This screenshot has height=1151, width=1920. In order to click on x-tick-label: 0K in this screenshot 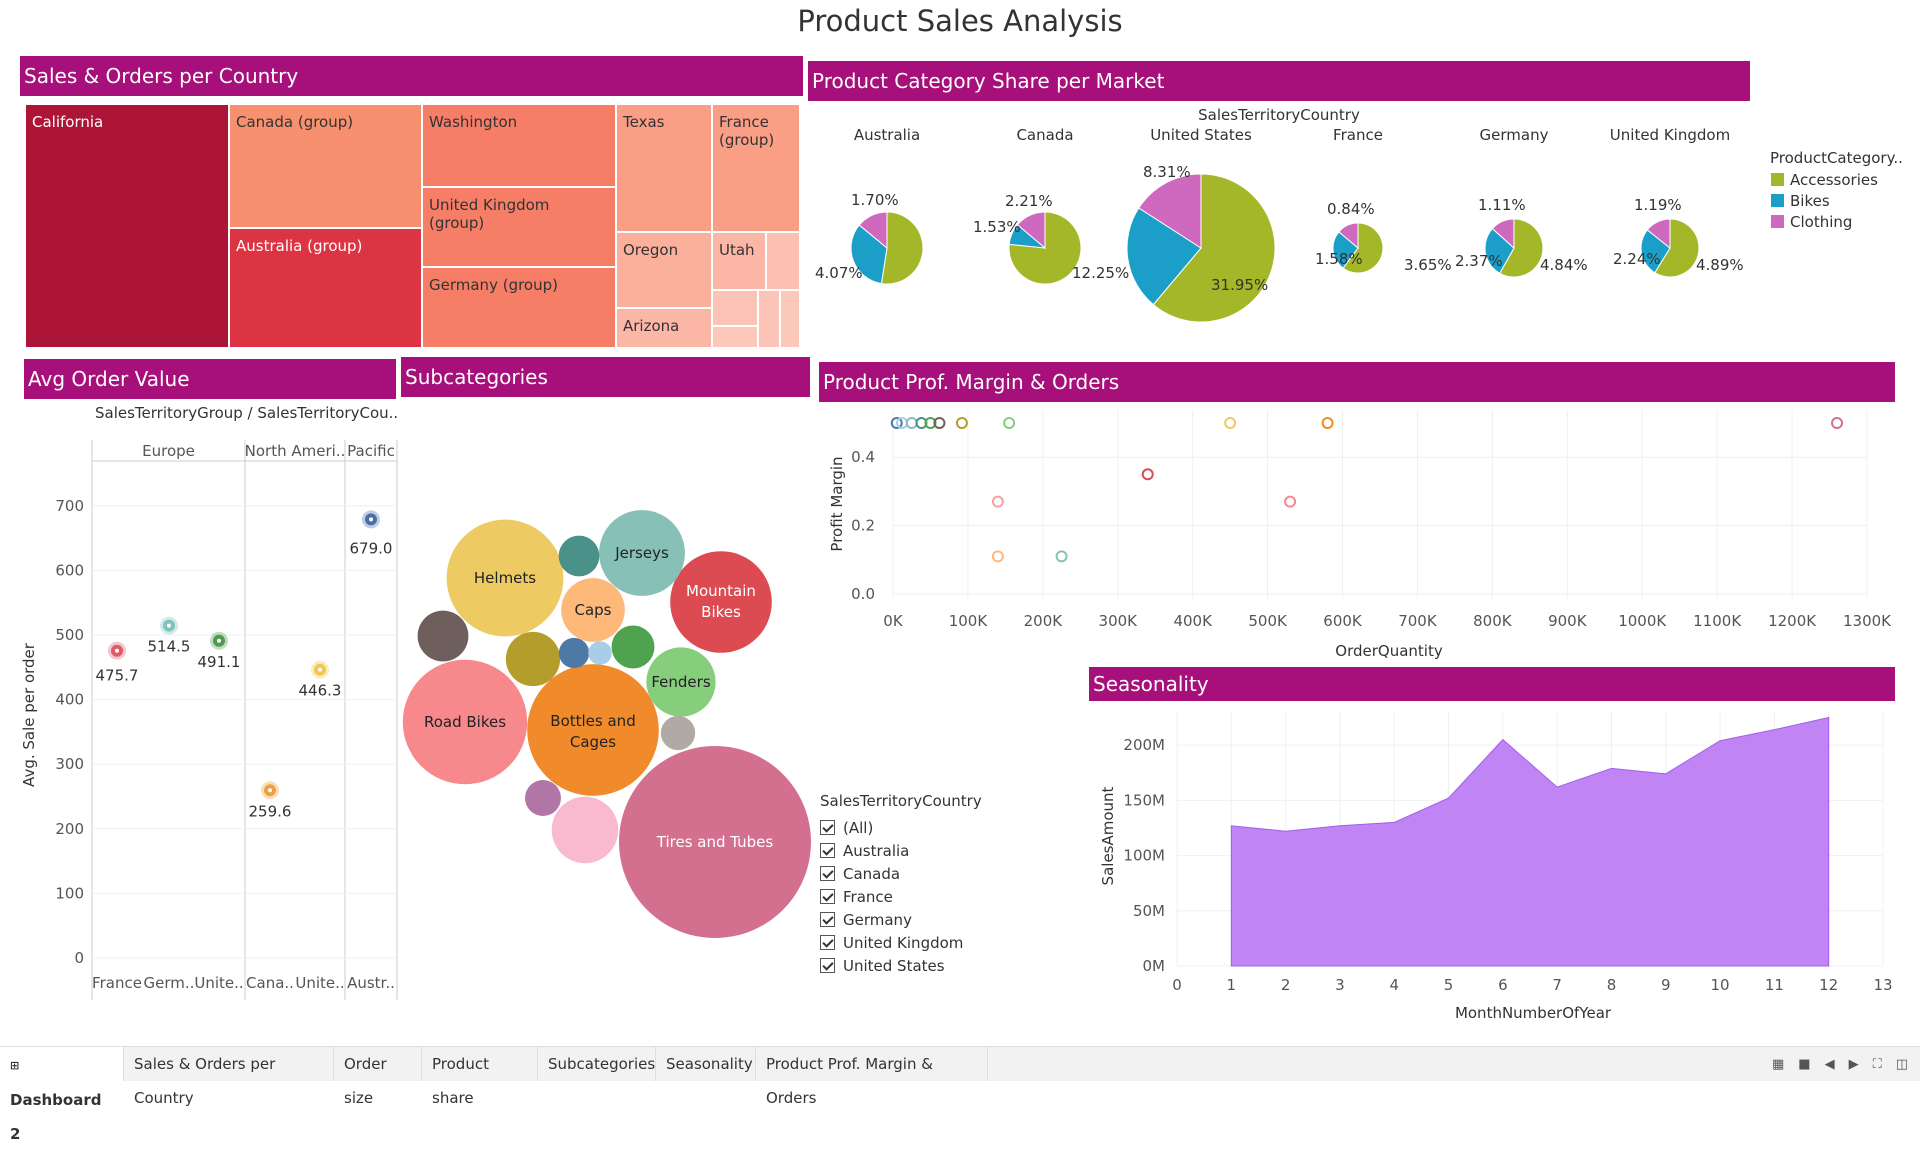, I will do `click(893, 621)`.